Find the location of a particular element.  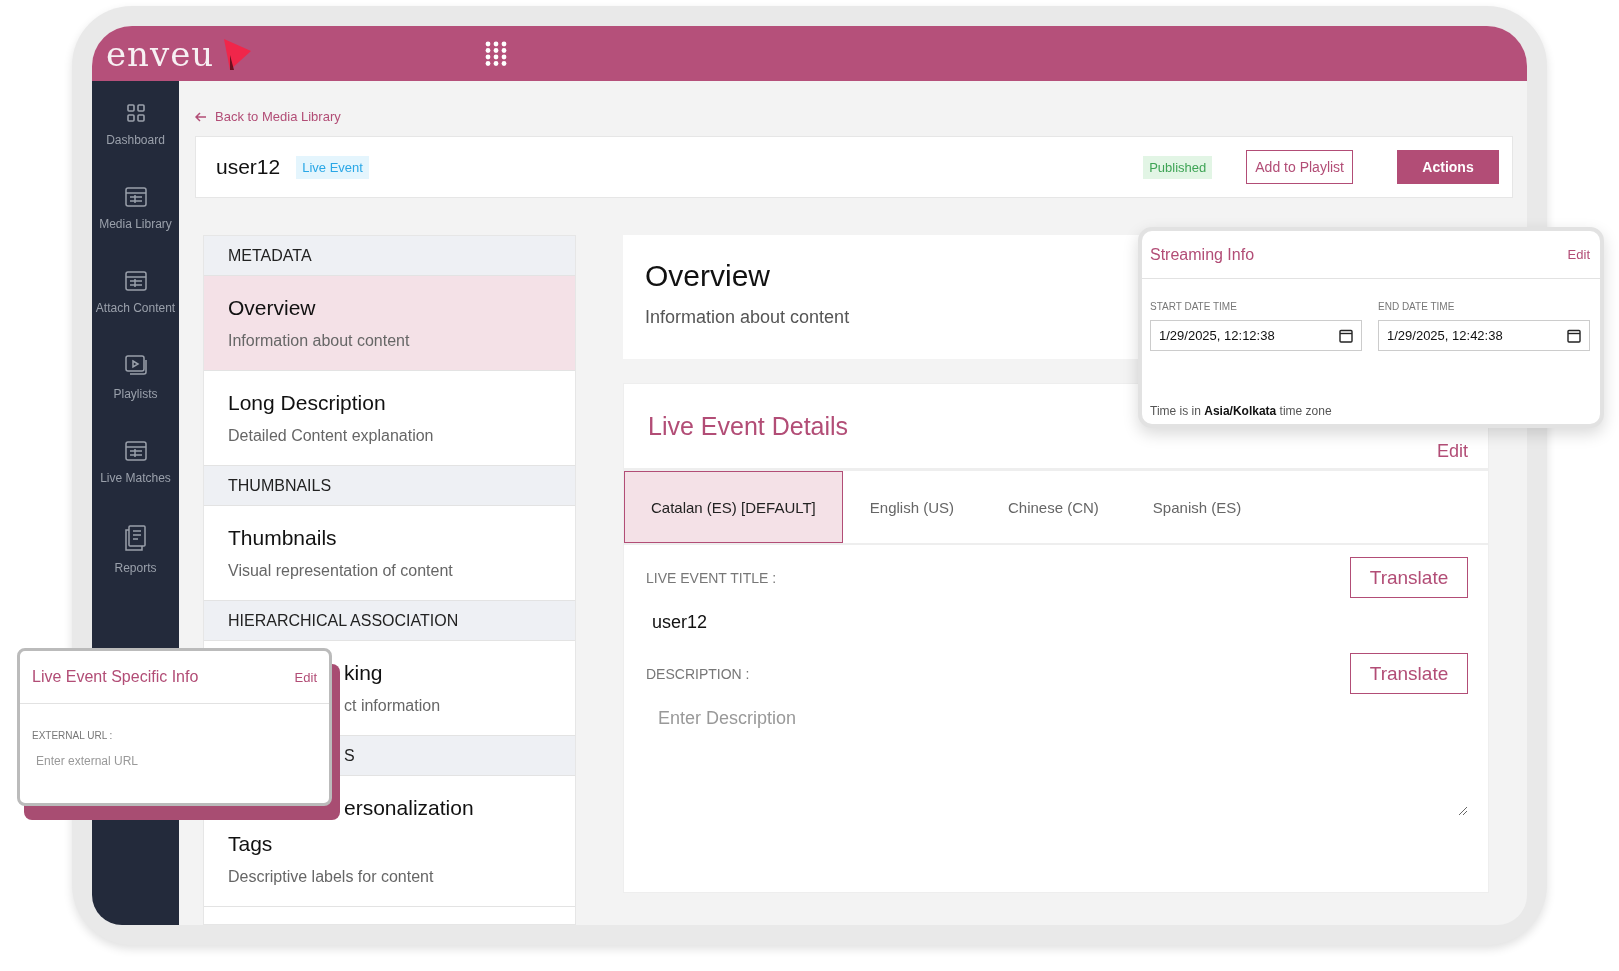

section-title: Long Description is located at coordinates (307, 403).